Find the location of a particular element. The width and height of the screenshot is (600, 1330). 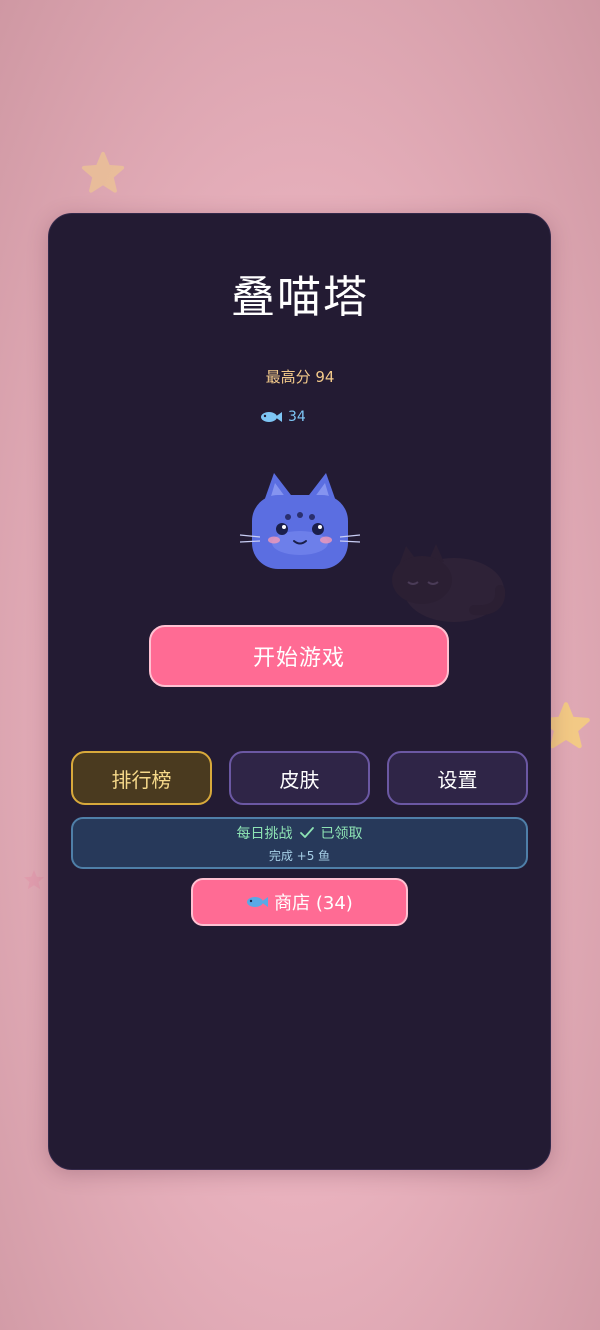

skins-button: 皮肤 is located at coordinates (299, 778).